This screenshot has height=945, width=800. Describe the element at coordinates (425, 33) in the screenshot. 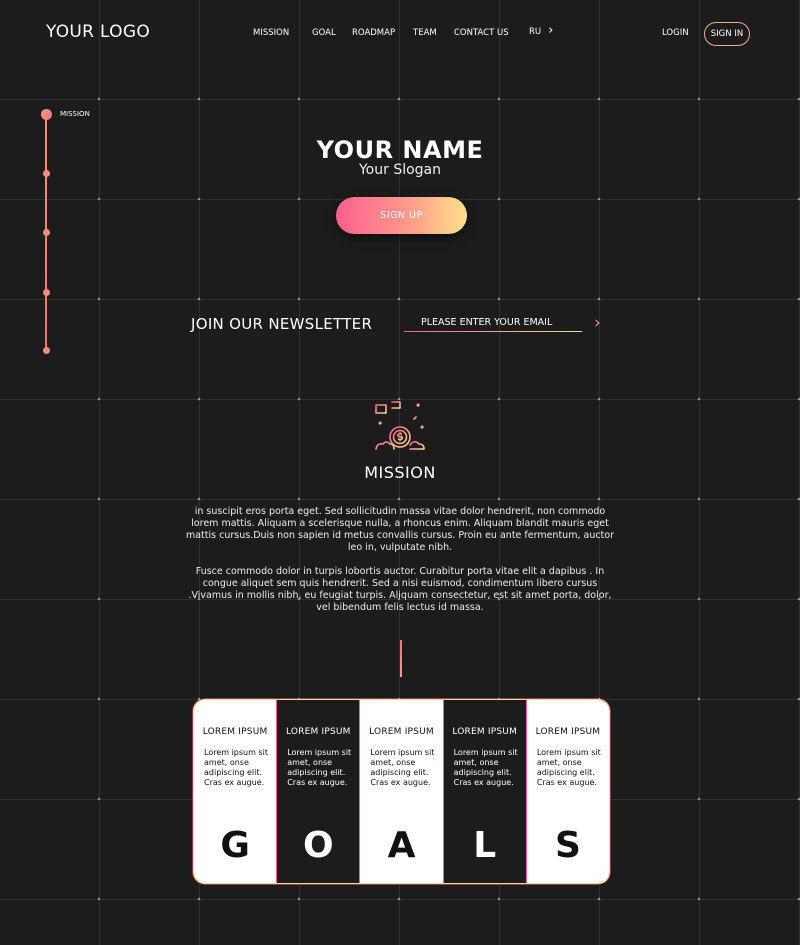

I see `nav-item-team: TEAM` at that location.